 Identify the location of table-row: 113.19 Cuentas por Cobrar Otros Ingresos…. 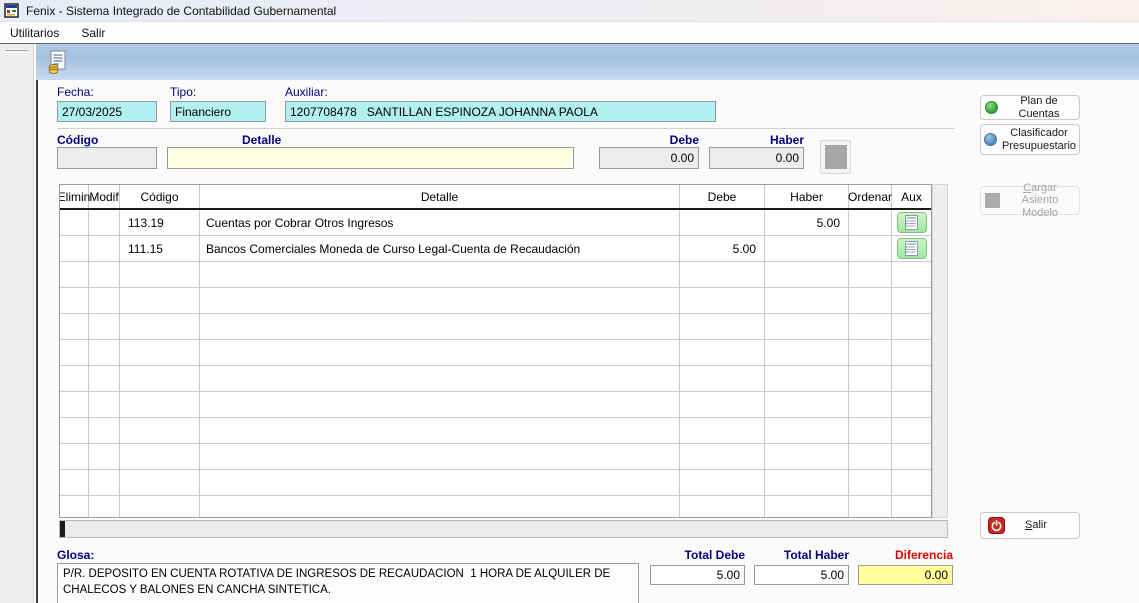
(495, 223).